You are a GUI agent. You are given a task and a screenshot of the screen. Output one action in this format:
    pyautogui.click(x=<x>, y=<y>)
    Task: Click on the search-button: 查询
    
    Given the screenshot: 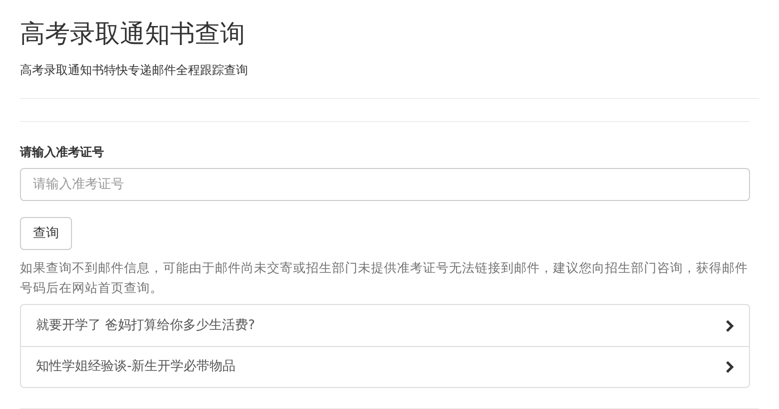 What is the action you would take?
    pyautogui.click(x=46, y=233)
    